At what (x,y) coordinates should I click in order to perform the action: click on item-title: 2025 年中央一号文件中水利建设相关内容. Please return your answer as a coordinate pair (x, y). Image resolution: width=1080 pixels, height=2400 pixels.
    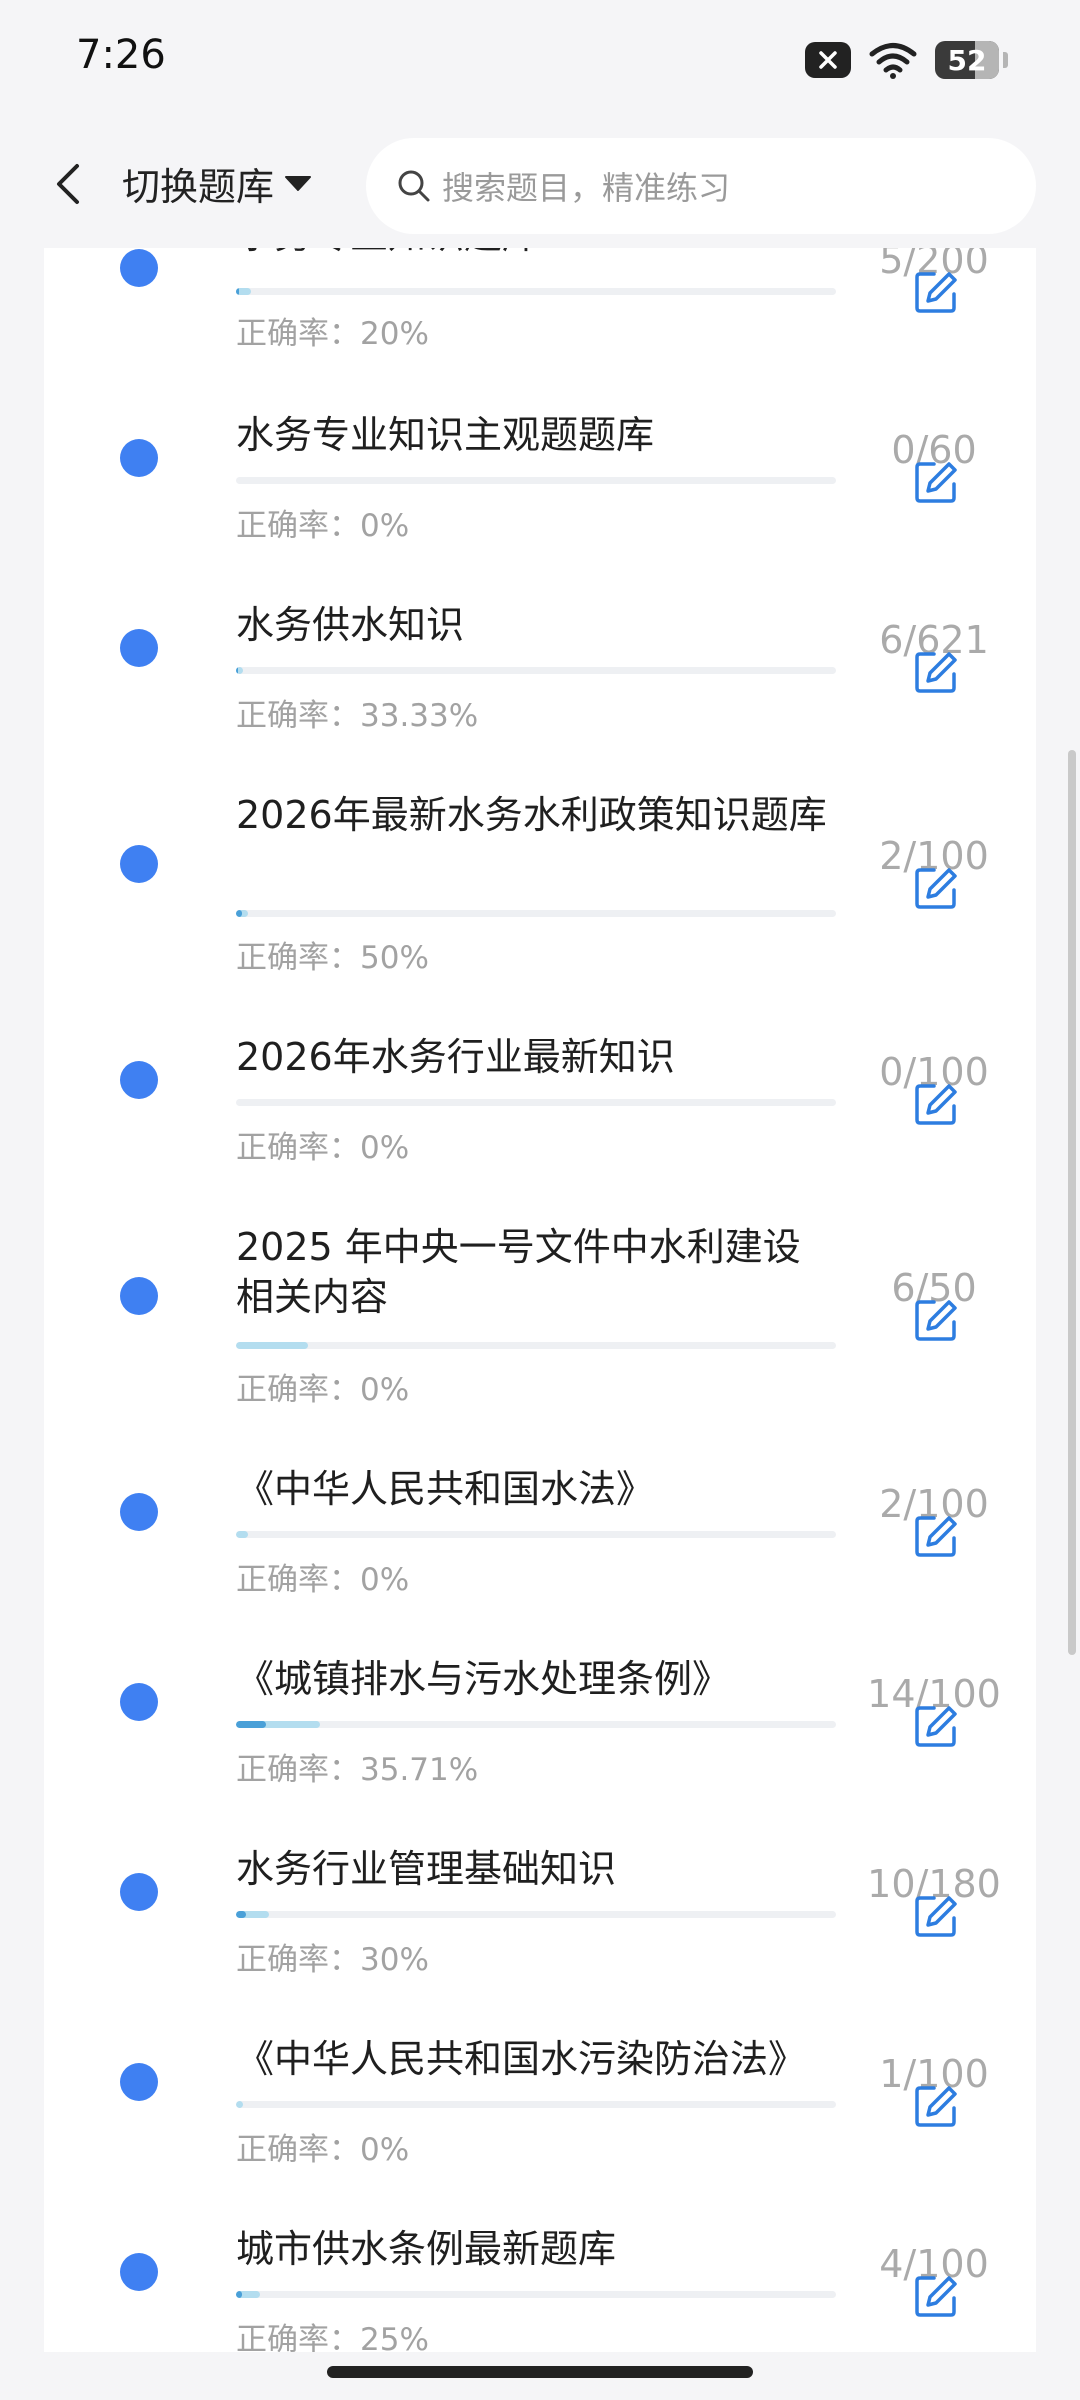
    Looking at the image, I should click on (518, 1272).